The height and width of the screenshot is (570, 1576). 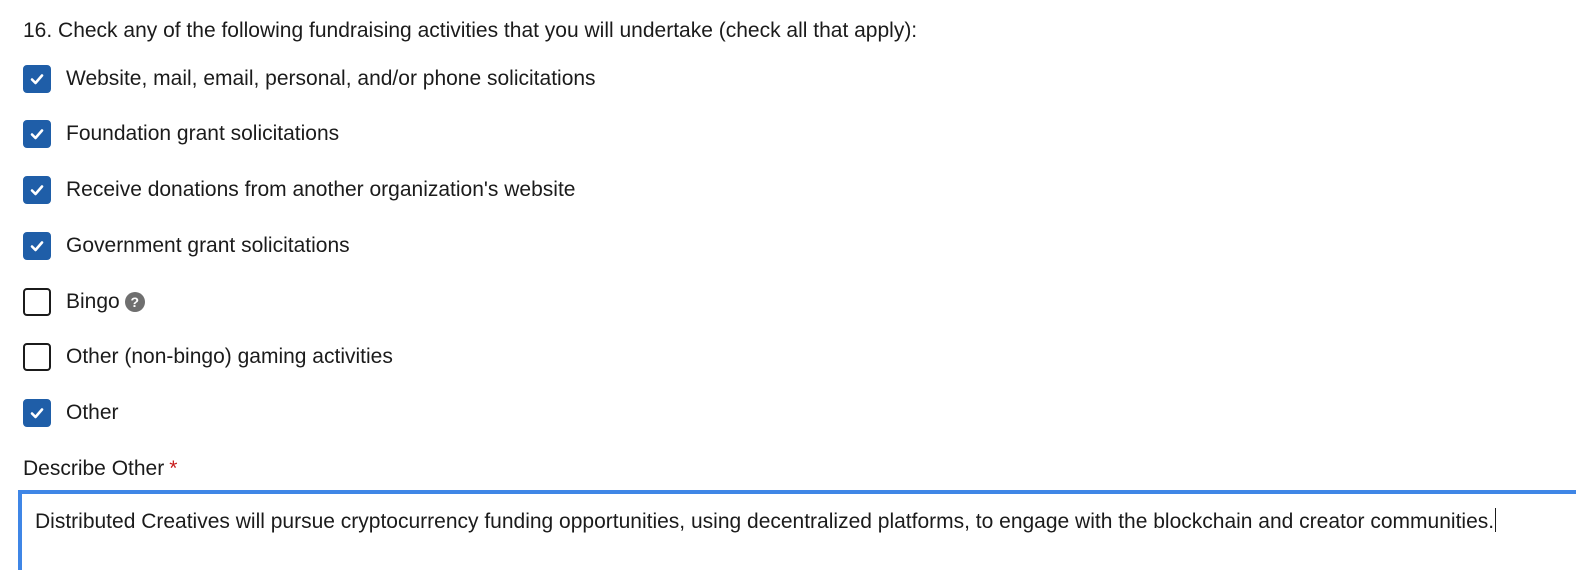 I want to click on describe-other-label: Describe Other *, so click(x=100, y=469).